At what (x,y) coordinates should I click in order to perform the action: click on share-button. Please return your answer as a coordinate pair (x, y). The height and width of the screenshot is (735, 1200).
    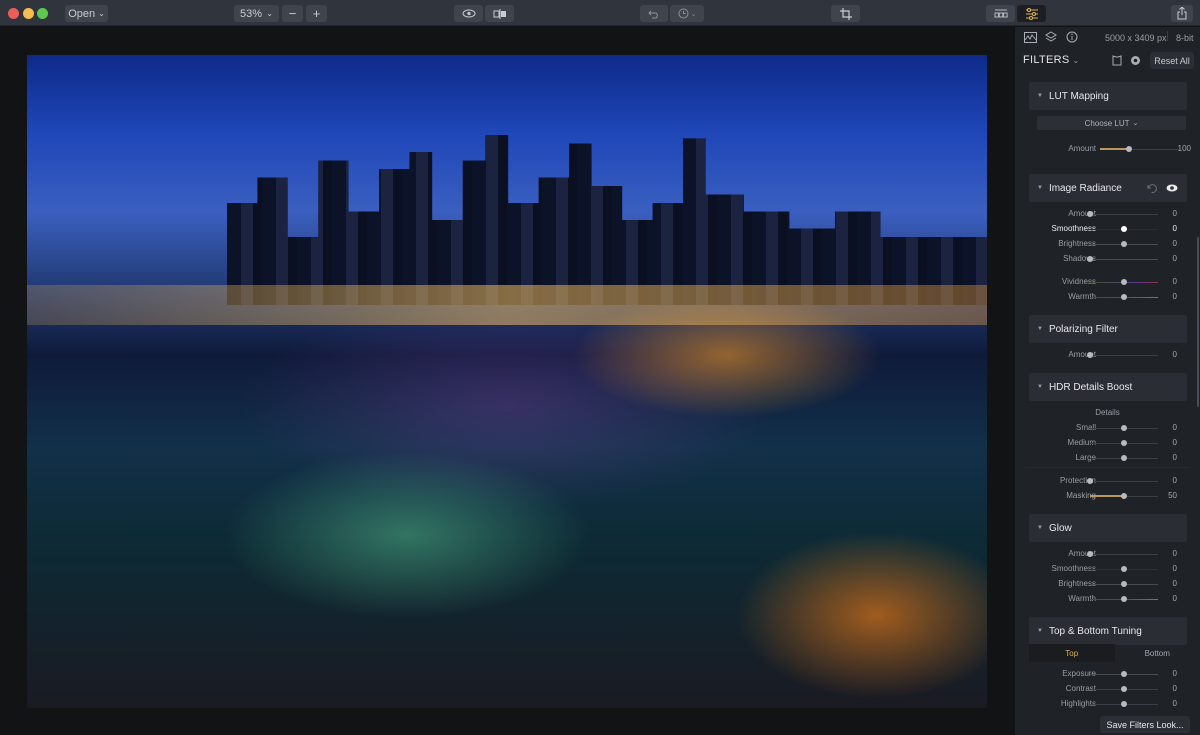
    Looking at the image, I should click on (1182, 13).